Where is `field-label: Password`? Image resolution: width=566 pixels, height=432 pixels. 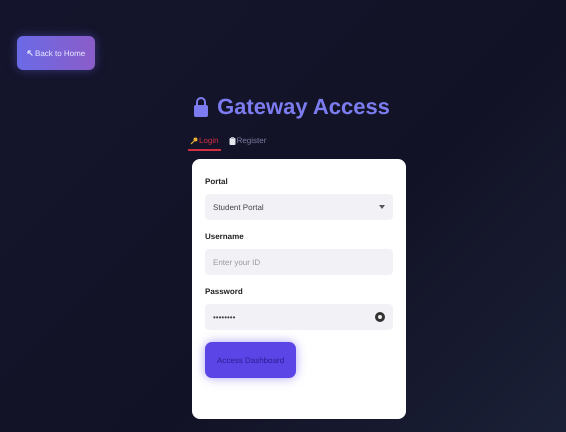
field-label: Password is located at coordinates (224, 291).